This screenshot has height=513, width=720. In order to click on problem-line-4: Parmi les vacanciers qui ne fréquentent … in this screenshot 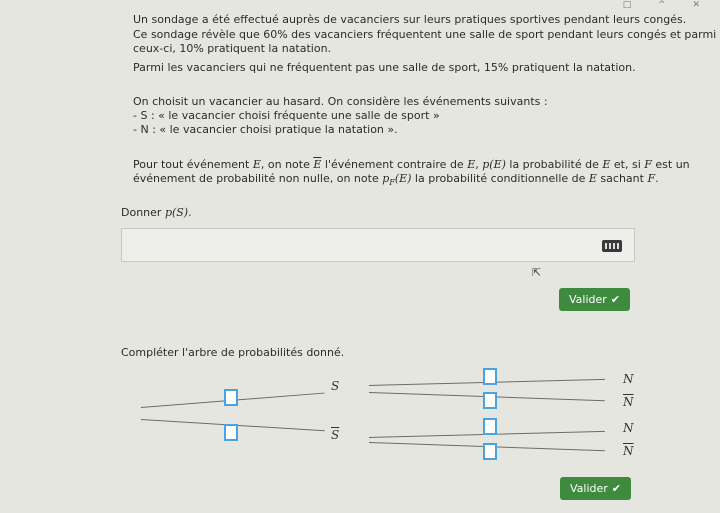, I will do `click(384, 67)`.